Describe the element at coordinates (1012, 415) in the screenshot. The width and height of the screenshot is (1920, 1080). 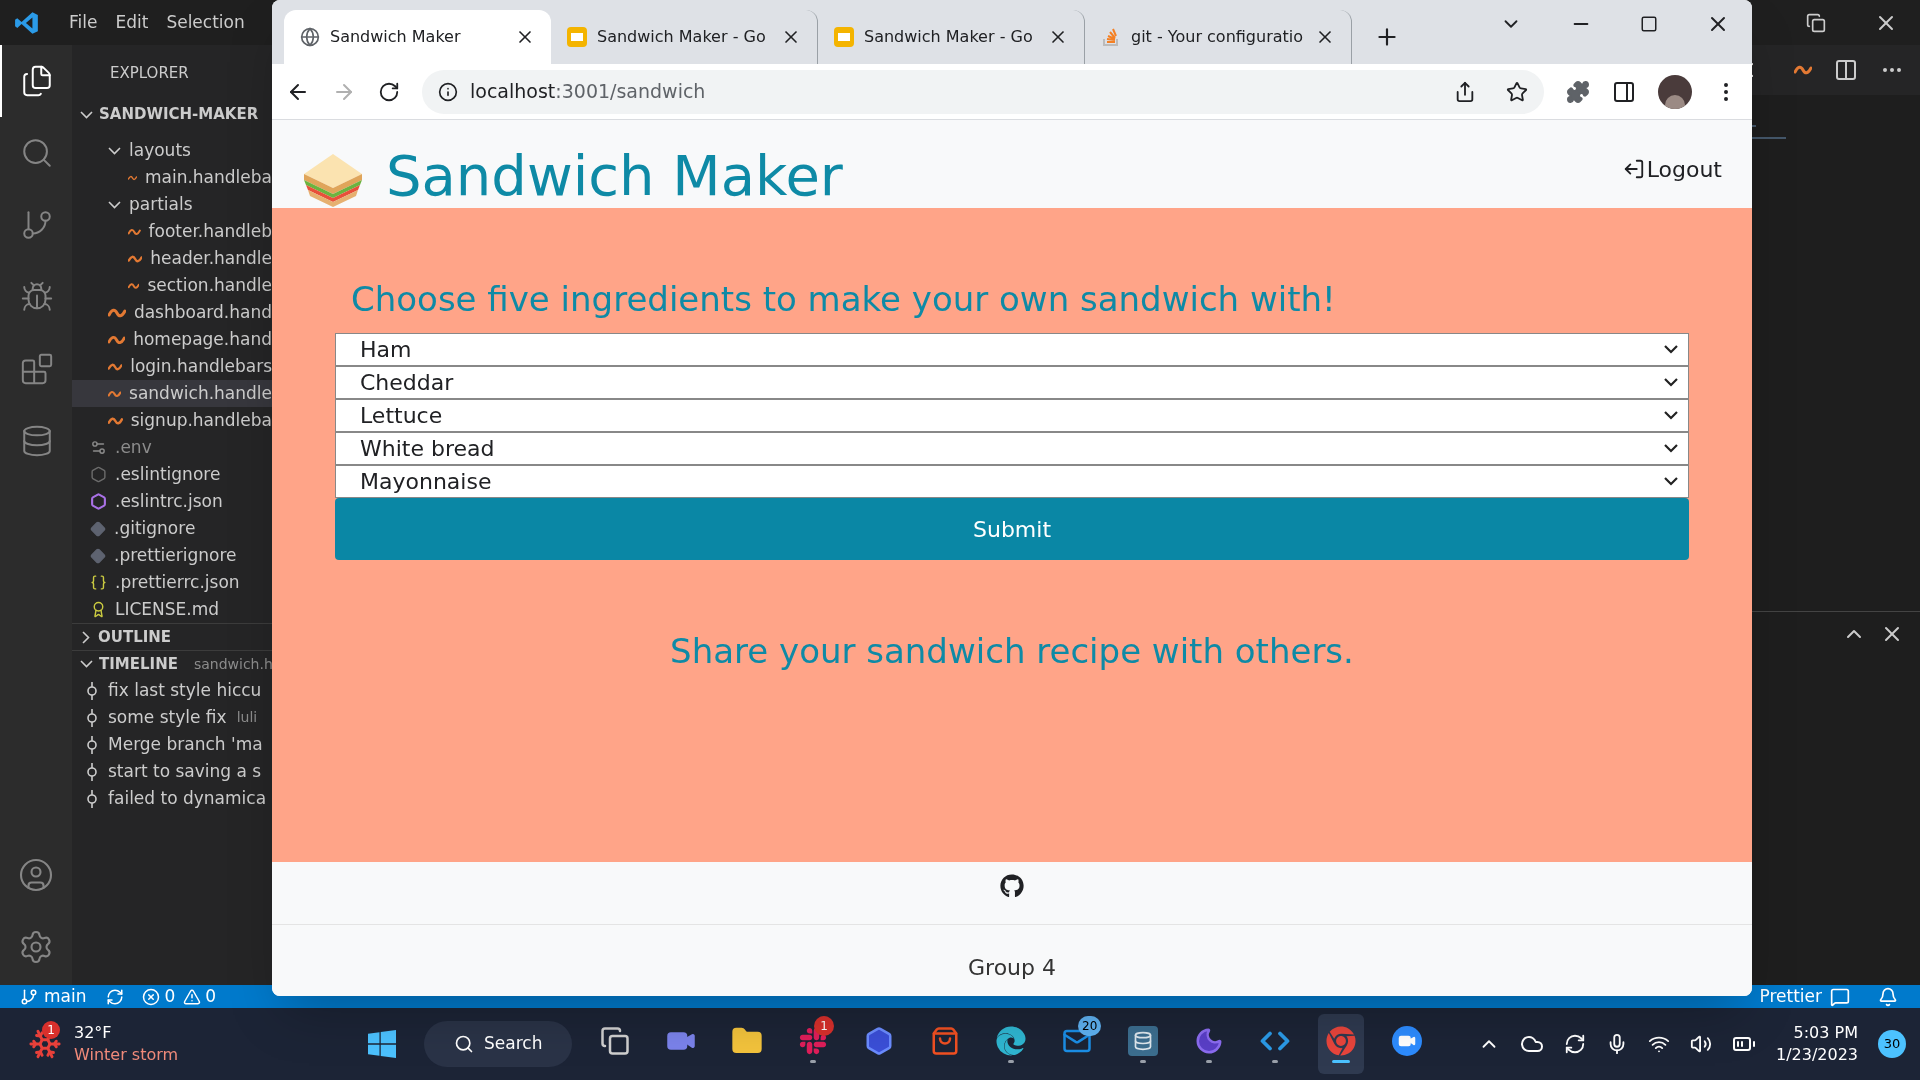
I see `ingredient-select: Lettuce` at that location.